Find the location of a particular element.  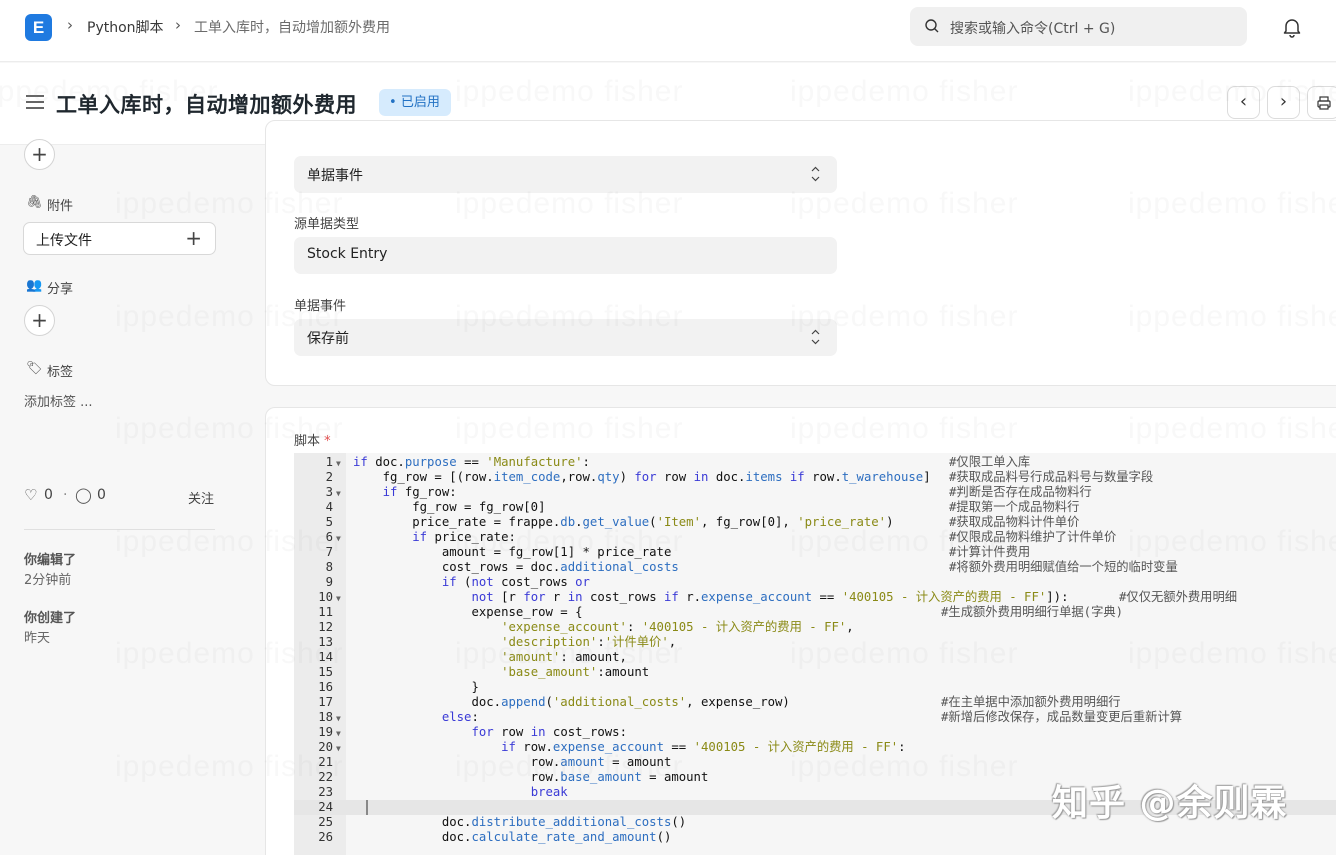

bell-icon is located at coordinates (1292, 27).